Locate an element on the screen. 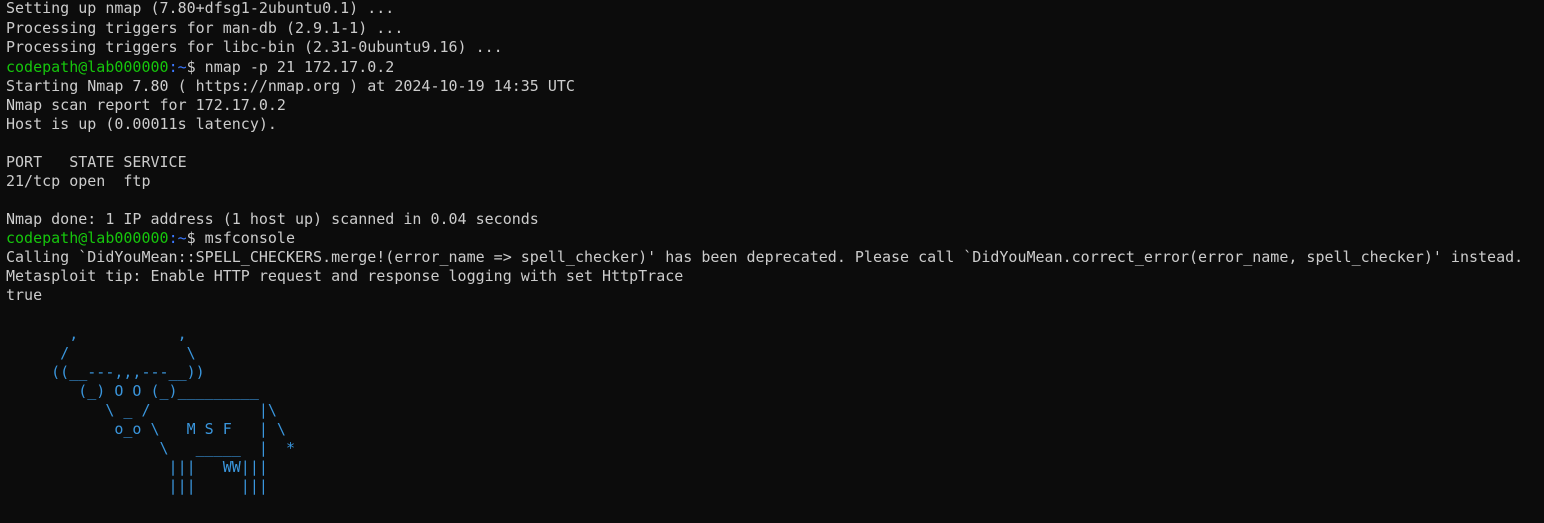 The image size is (1544, 523). command-text: nmap -p 21 172.17.0.2 is located at coordinates (295, 67).